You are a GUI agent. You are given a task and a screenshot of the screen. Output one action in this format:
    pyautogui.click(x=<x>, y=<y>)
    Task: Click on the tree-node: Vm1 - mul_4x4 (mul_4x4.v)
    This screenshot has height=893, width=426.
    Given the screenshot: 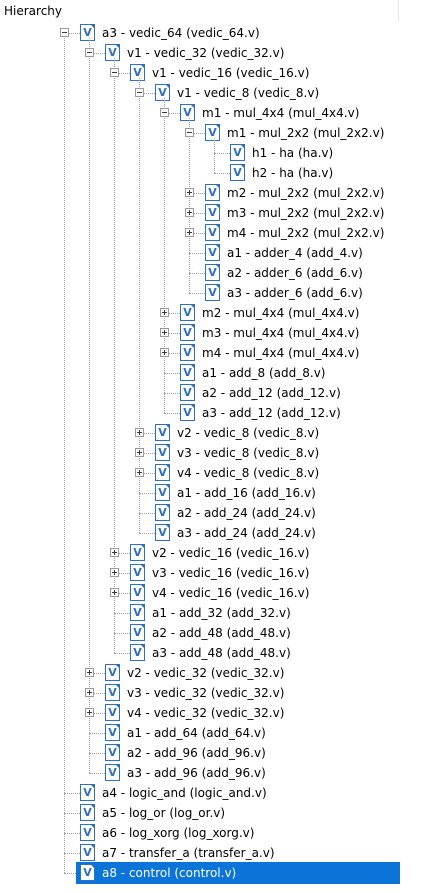 What is the action you would take?
    pyautogui.click(x=213, y=113)
    